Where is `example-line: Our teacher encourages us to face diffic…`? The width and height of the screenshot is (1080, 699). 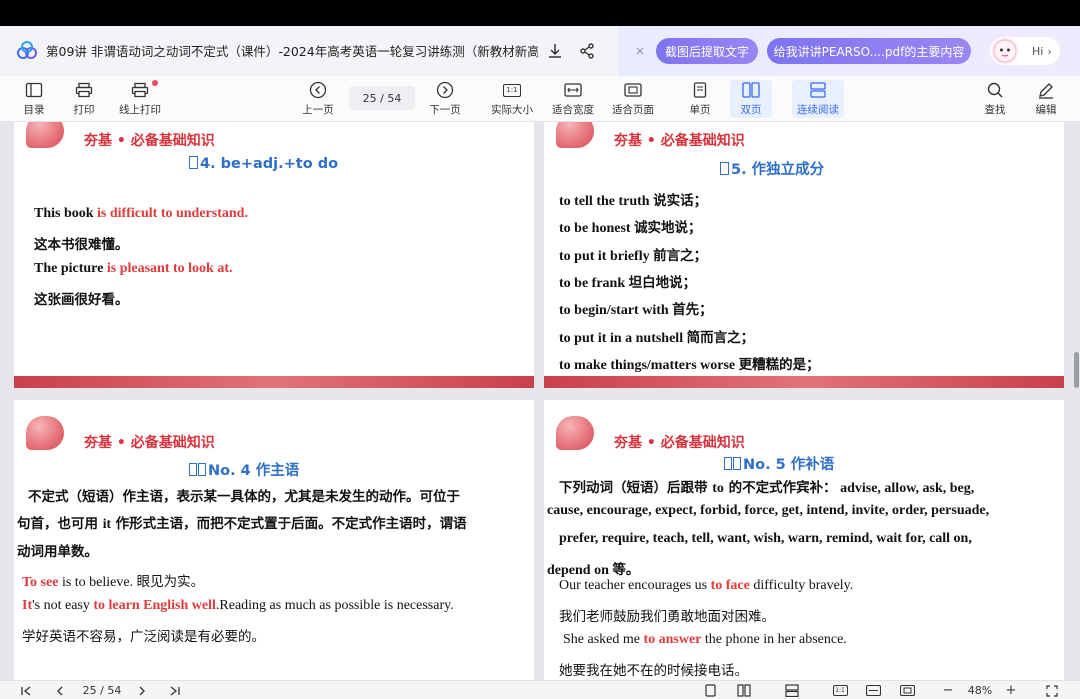 example-line: Our teacher encourages us to face diffic… is located at coordinates (706, 585).